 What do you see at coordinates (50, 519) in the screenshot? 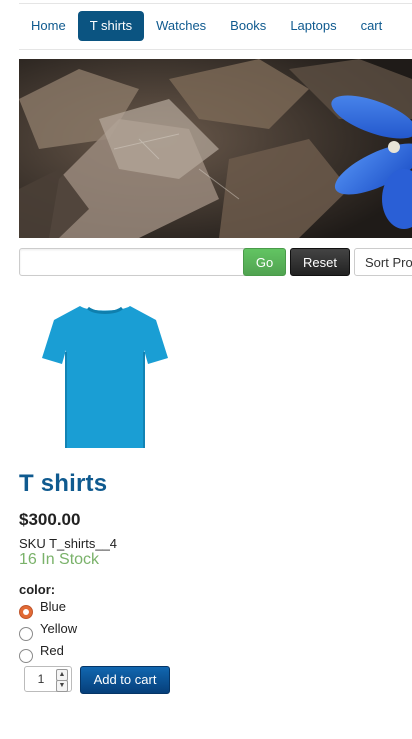
I see `product-price: $300.00` at bounding box center [50, 519].